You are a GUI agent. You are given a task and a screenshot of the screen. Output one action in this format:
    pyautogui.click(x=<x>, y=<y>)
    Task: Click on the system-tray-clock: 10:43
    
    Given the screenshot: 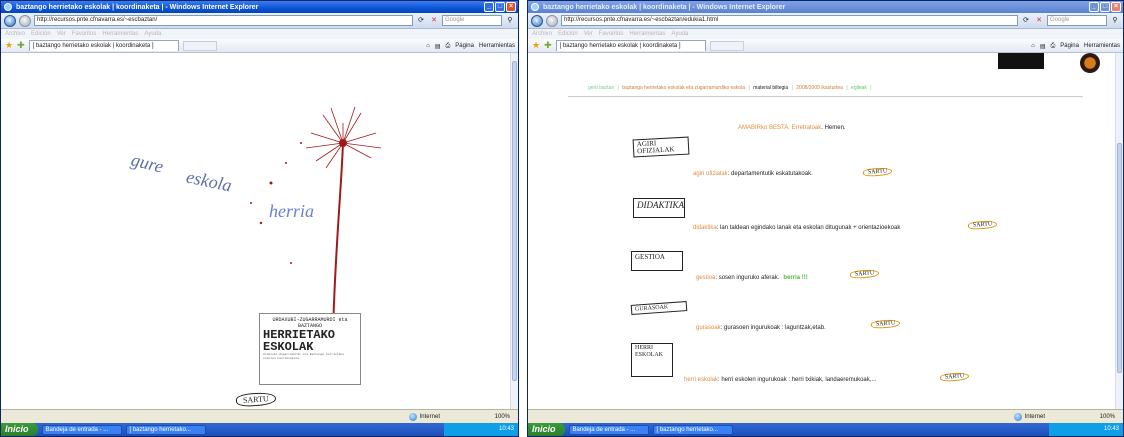 What is the action you would take?
    pyautogui.click(x=1086, y=429)
    